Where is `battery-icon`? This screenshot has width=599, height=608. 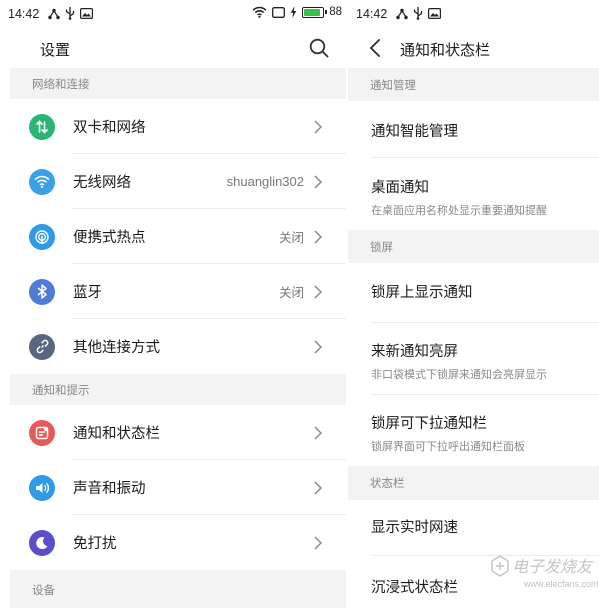
battery-icon is located at coordinates (314, 12).